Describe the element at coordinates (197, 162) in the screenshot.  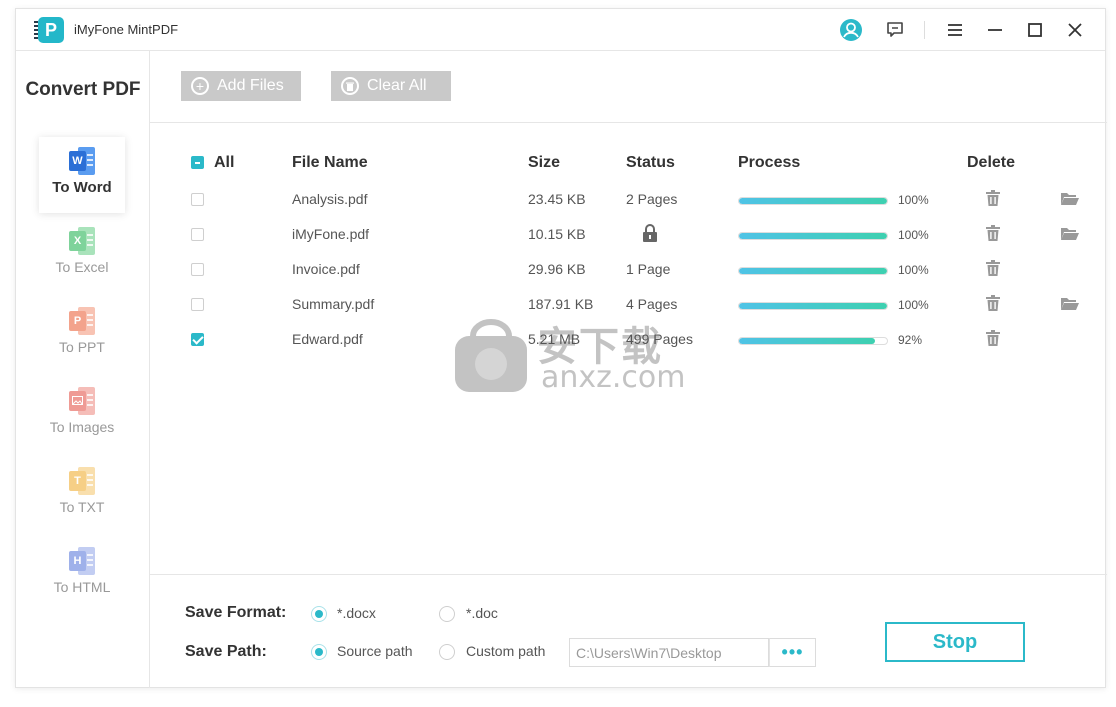
I see `select-all-checkbox` at that location.